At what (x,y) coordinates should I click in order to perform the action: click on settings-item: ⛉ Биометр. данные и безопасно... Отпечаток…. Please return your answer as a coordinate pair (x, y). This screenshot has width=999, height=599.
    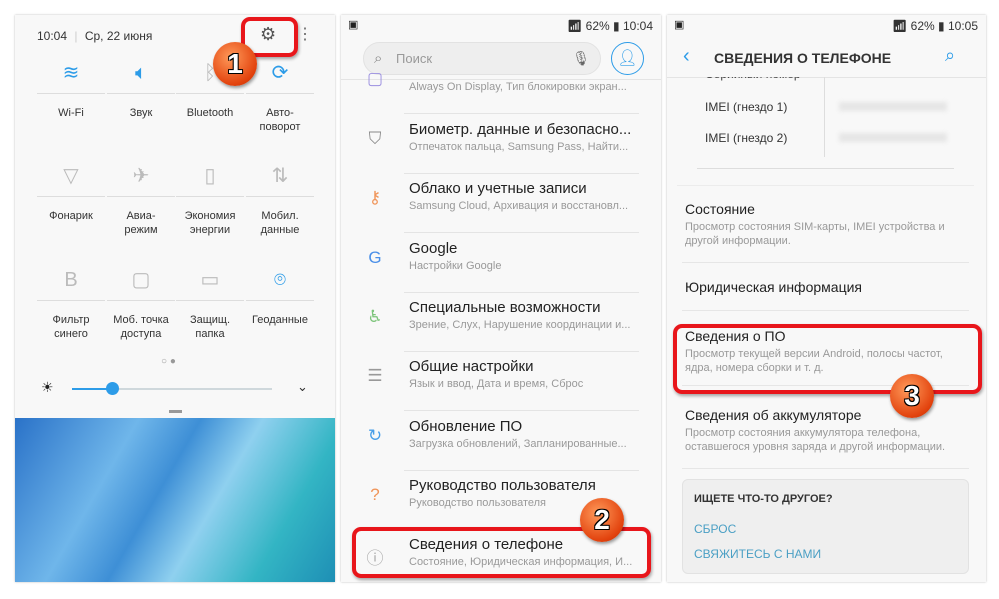
    Looking at the image, I should click on (501, 144).